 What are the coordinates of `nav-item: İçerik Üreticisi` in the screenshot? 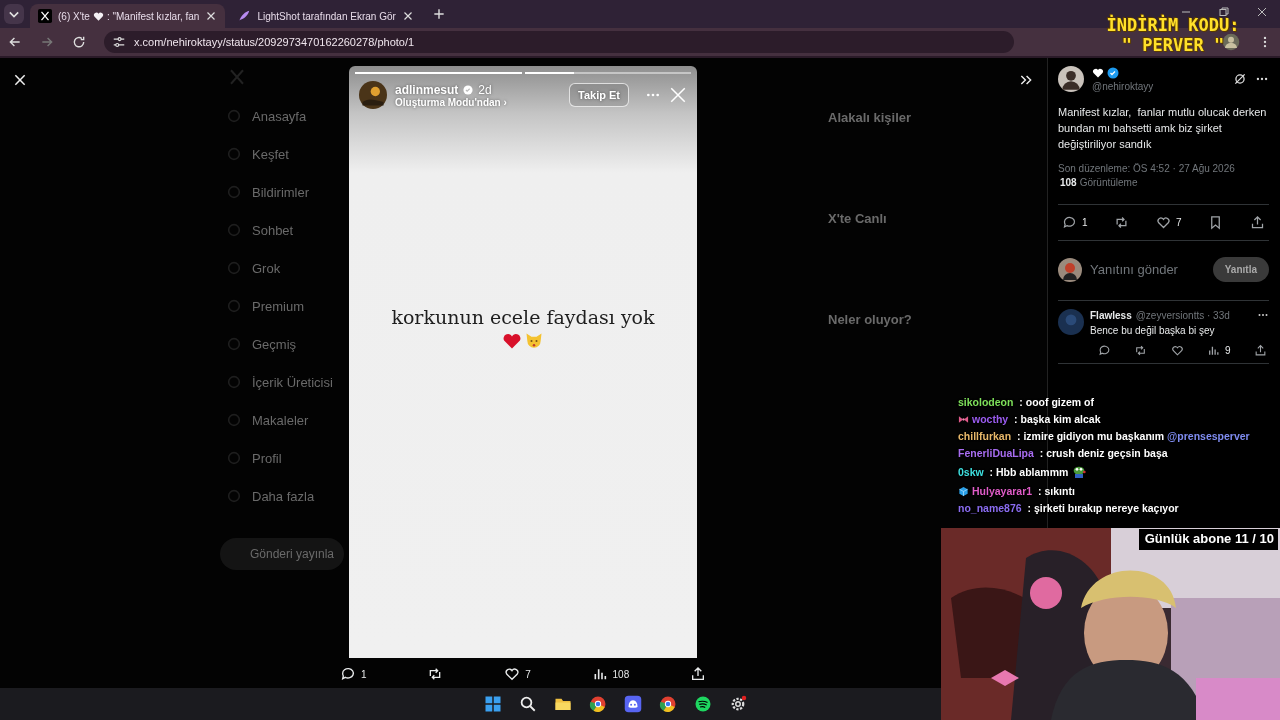 It's located at (279, 382).